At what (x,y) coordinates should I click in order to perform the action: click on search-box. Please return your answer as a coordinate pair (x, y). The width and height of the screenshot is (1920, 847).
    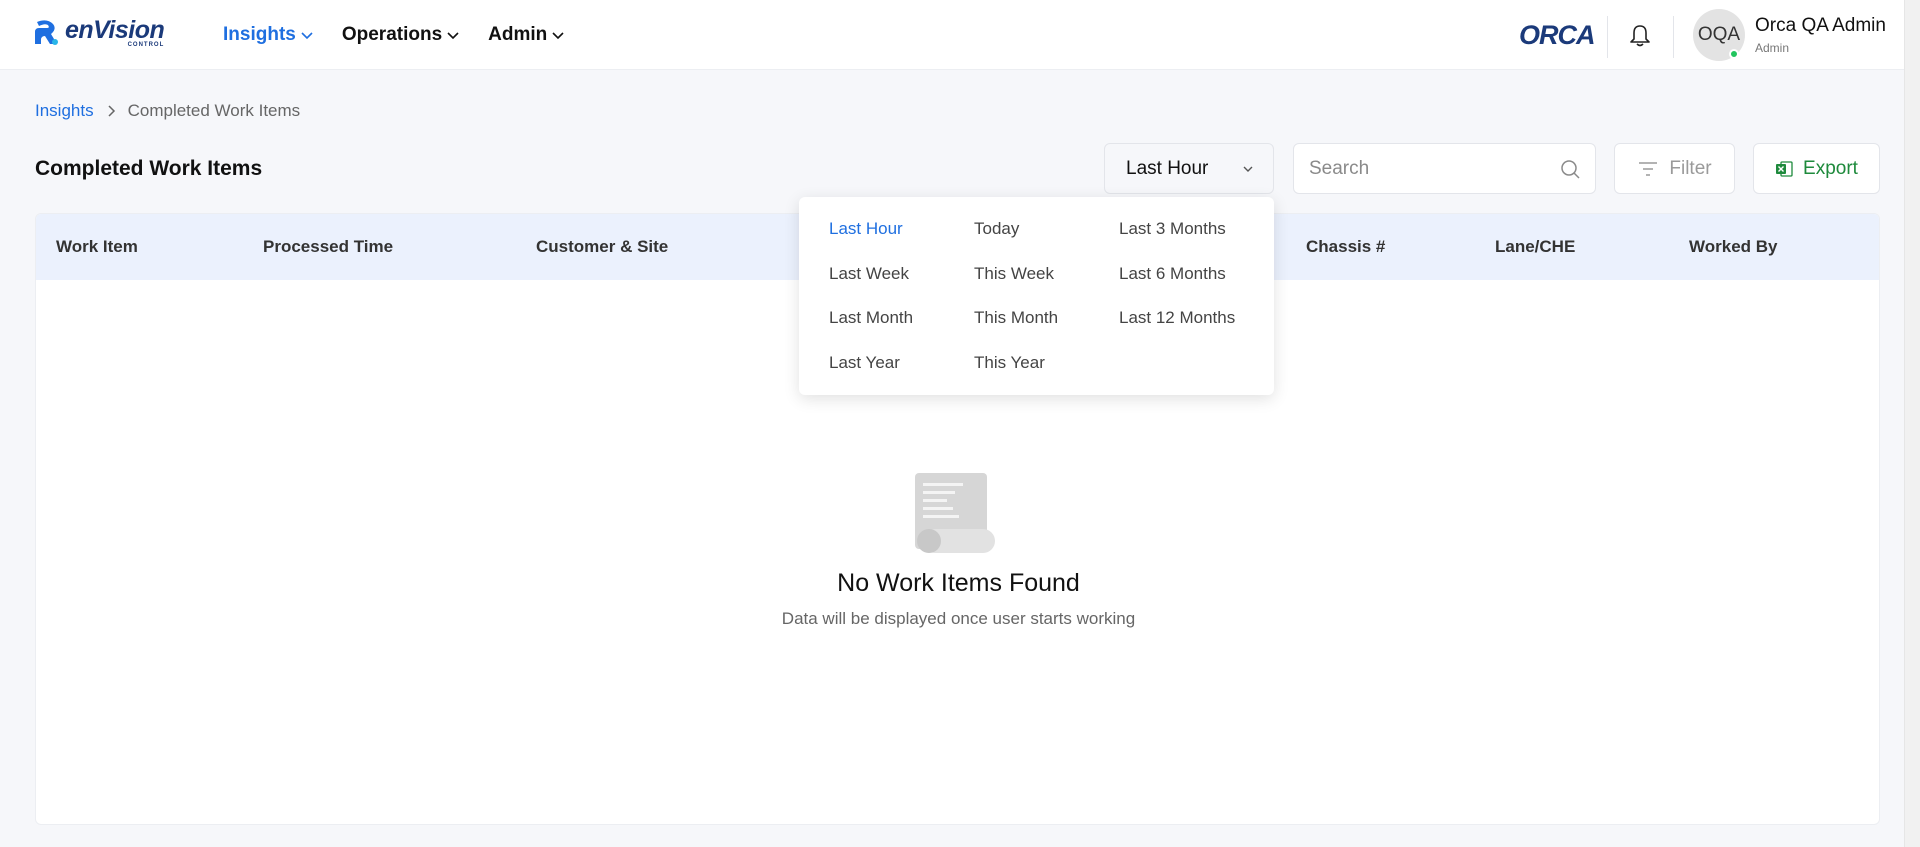
    Looking at the image, I should click on (1444, 168).